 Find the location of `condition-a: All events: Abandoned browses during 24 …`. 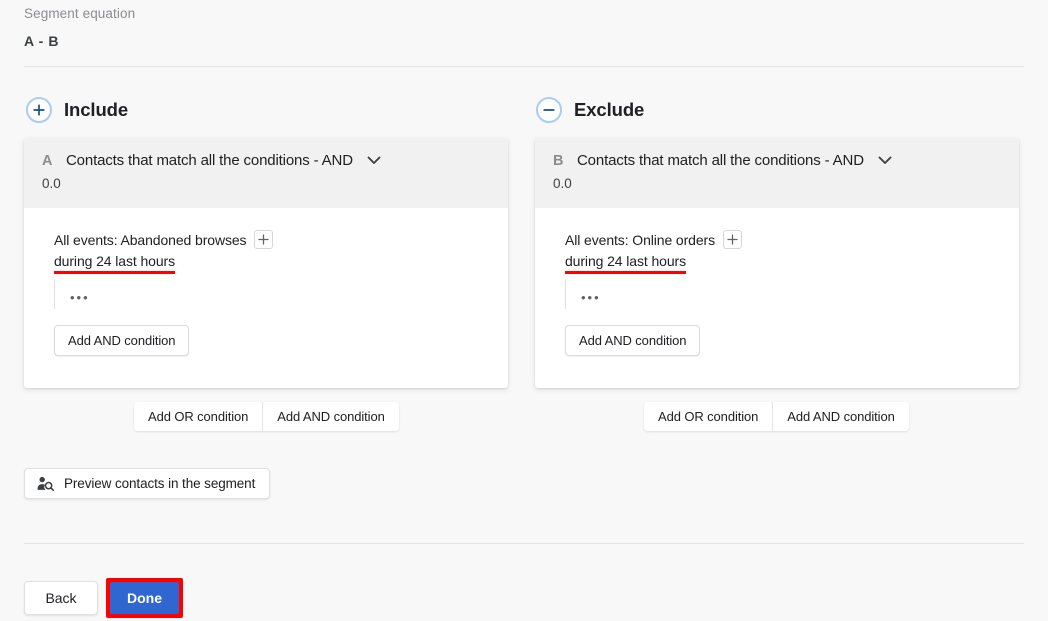

condition-a: All events: Abandoned browses during 24 … is located at coordinates (266, 252).